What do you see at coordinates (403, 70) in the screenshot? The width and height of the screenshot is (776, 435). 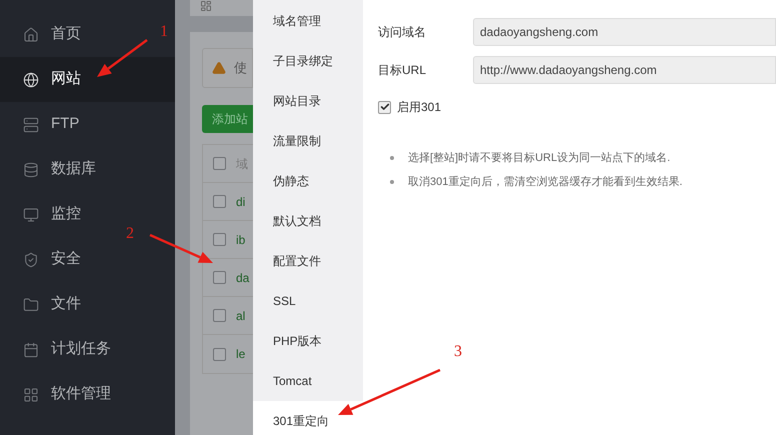 I see `field-label: 目标URL` at bounding box center [403, 70].